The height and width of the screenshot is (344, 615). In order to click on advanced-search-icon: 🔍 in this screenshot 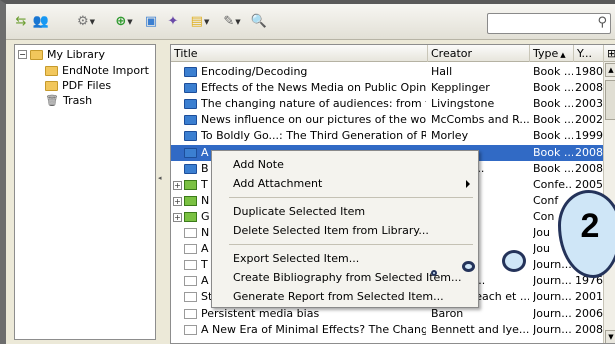, I will do `click(259, 22)`.